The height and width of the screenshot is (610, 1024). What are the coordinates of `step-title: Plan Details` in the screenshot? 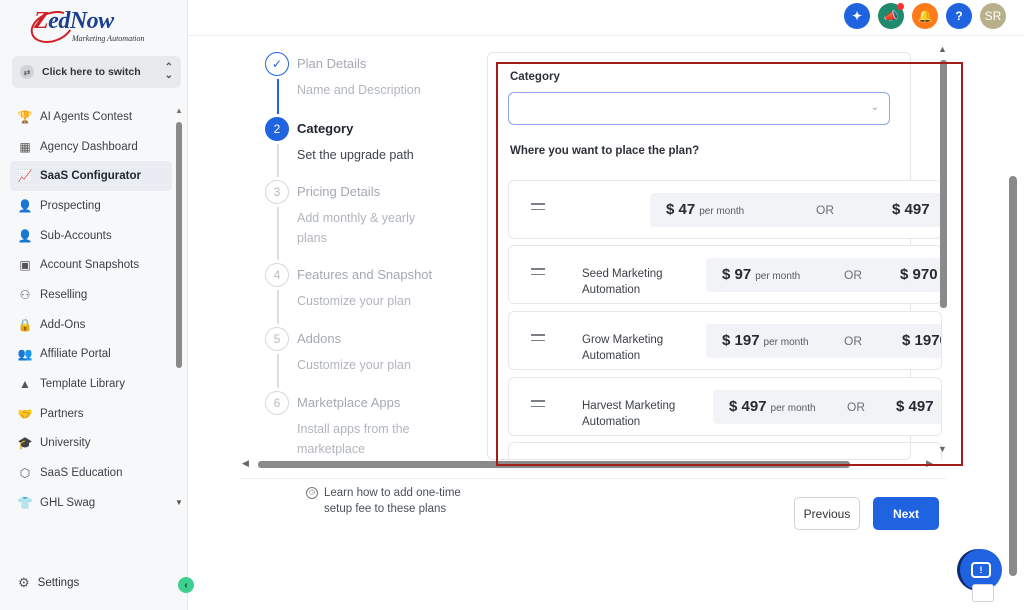 It's located at (332, 63).